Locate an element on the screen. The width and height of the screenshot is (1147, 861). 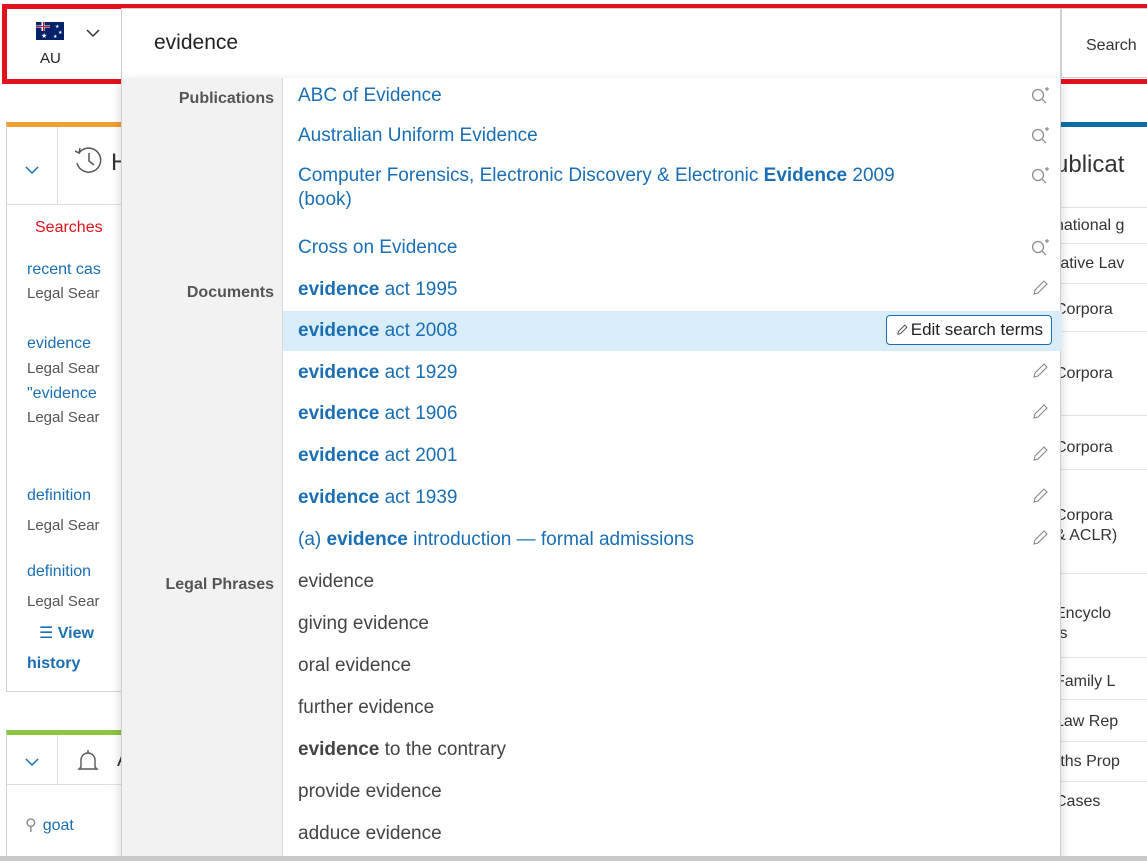
suggestion-document-selected: evidence act 2008 Edit search terms is located at coordinates (672, 331).